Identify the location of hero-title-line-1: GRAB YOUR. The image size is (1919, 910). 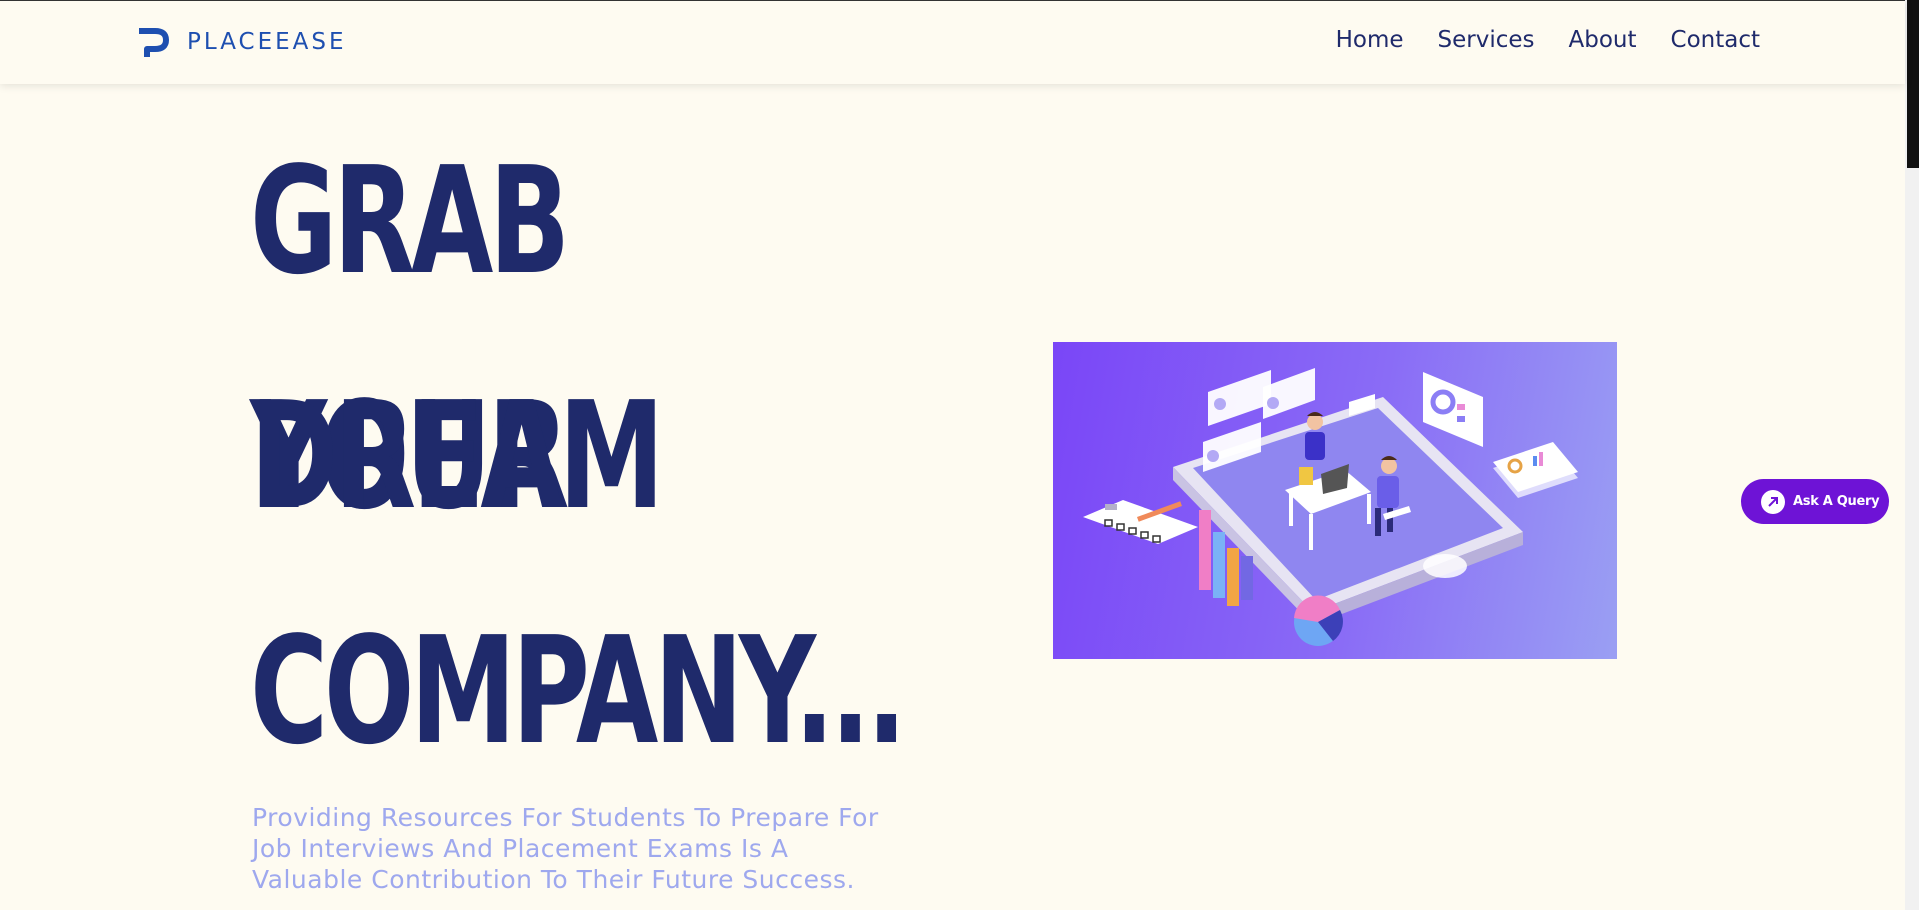
(410, 338).